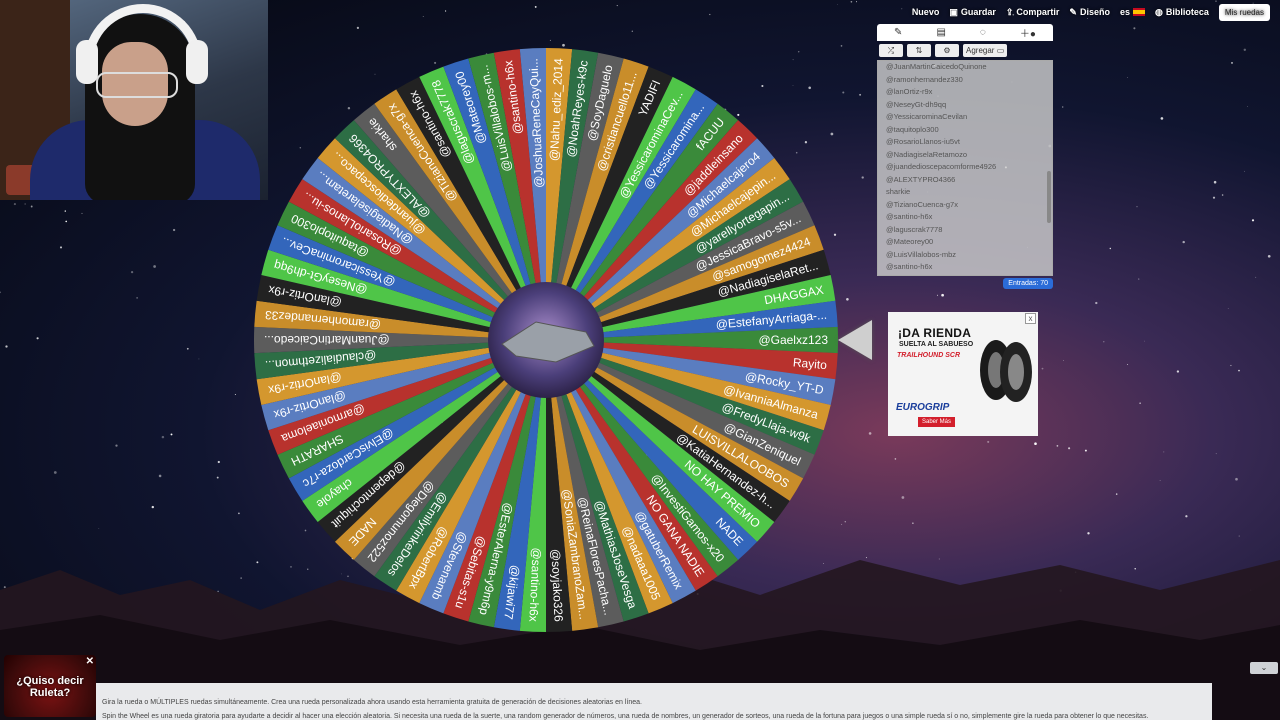  I want to click on clipboard-icon: ▤, so click(940, 32).